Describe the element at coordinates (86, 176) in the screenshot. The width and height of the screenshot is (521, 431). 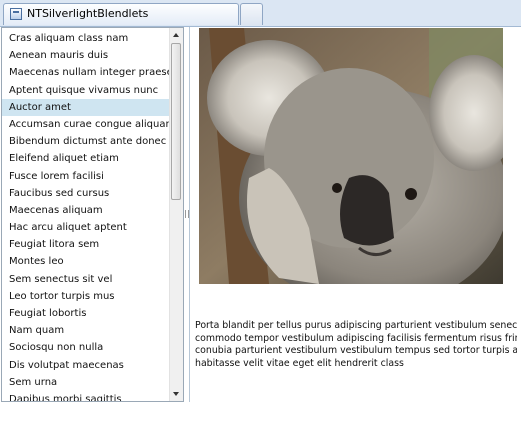
I see `list-item: Fusce lorem facilisi` at that location.